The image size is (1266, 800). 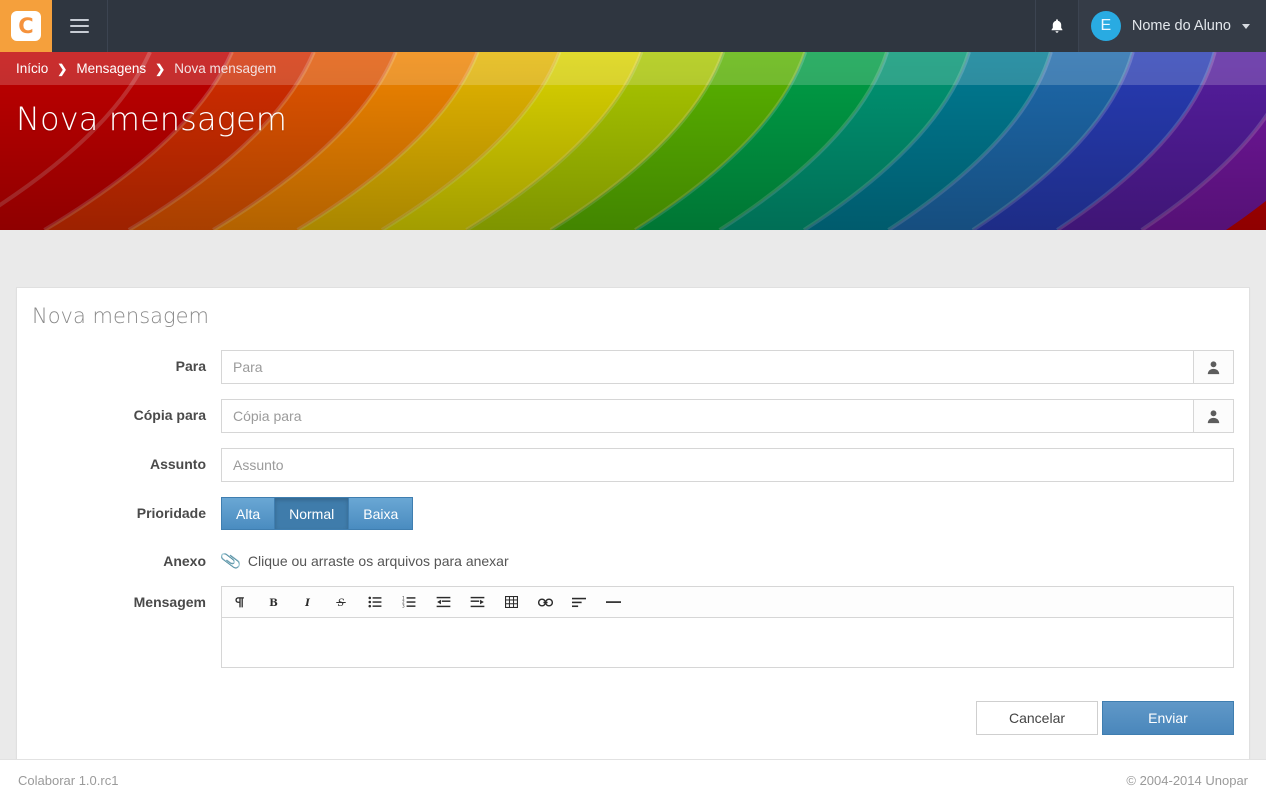 What do you see at coordinates (727, 602) in the screenshot?
I see `editor-toolbar: B I S 1 2 3` at bounding box center [727, 602].